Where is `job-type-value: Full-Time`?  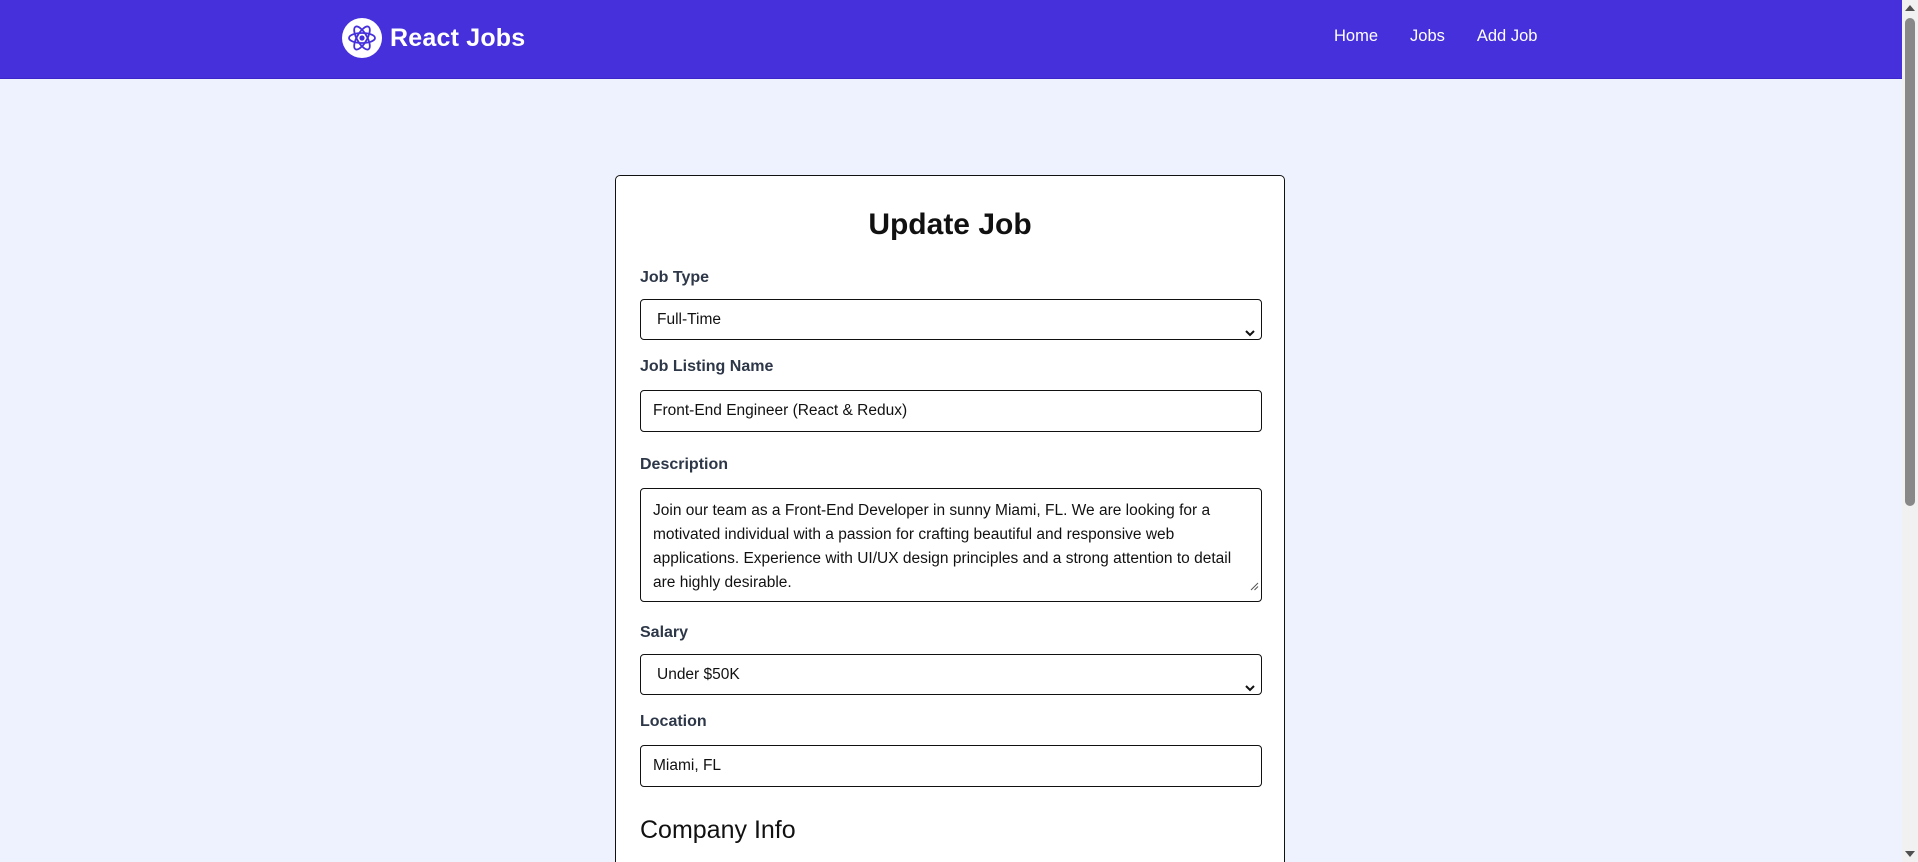
job-type-value: Full-Time is located at coordinates (689, 319).